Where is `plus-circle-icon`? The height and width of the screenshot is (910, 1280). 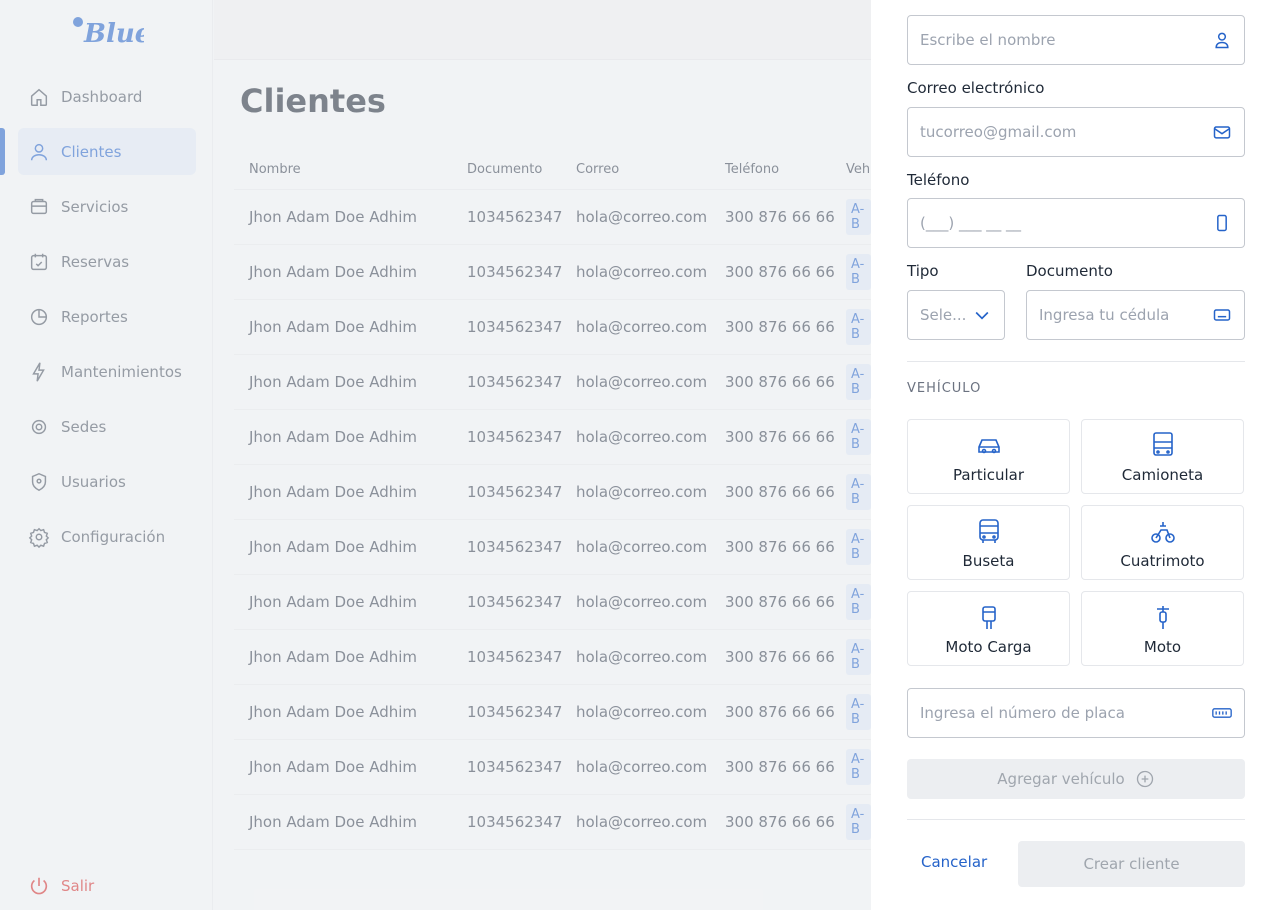
plus-circle-icon is located at coordinates (1144, 779).